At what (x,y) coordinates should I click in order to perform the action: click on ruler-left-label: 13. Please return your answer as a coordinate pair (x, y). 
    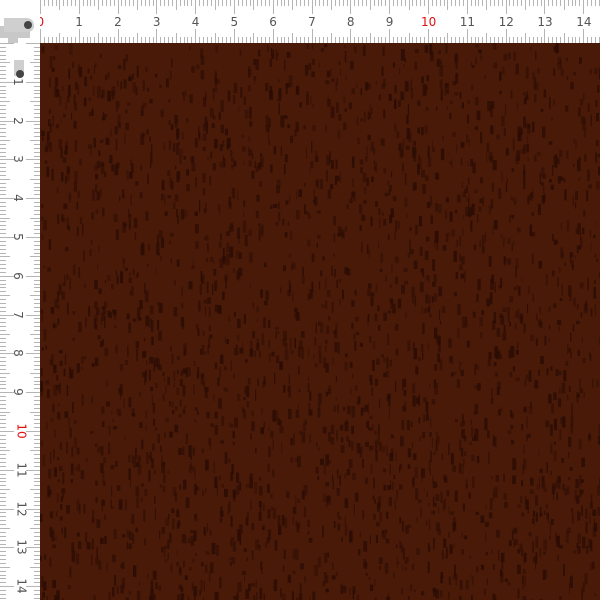
    Looking at the image, I should click on (22, 547).